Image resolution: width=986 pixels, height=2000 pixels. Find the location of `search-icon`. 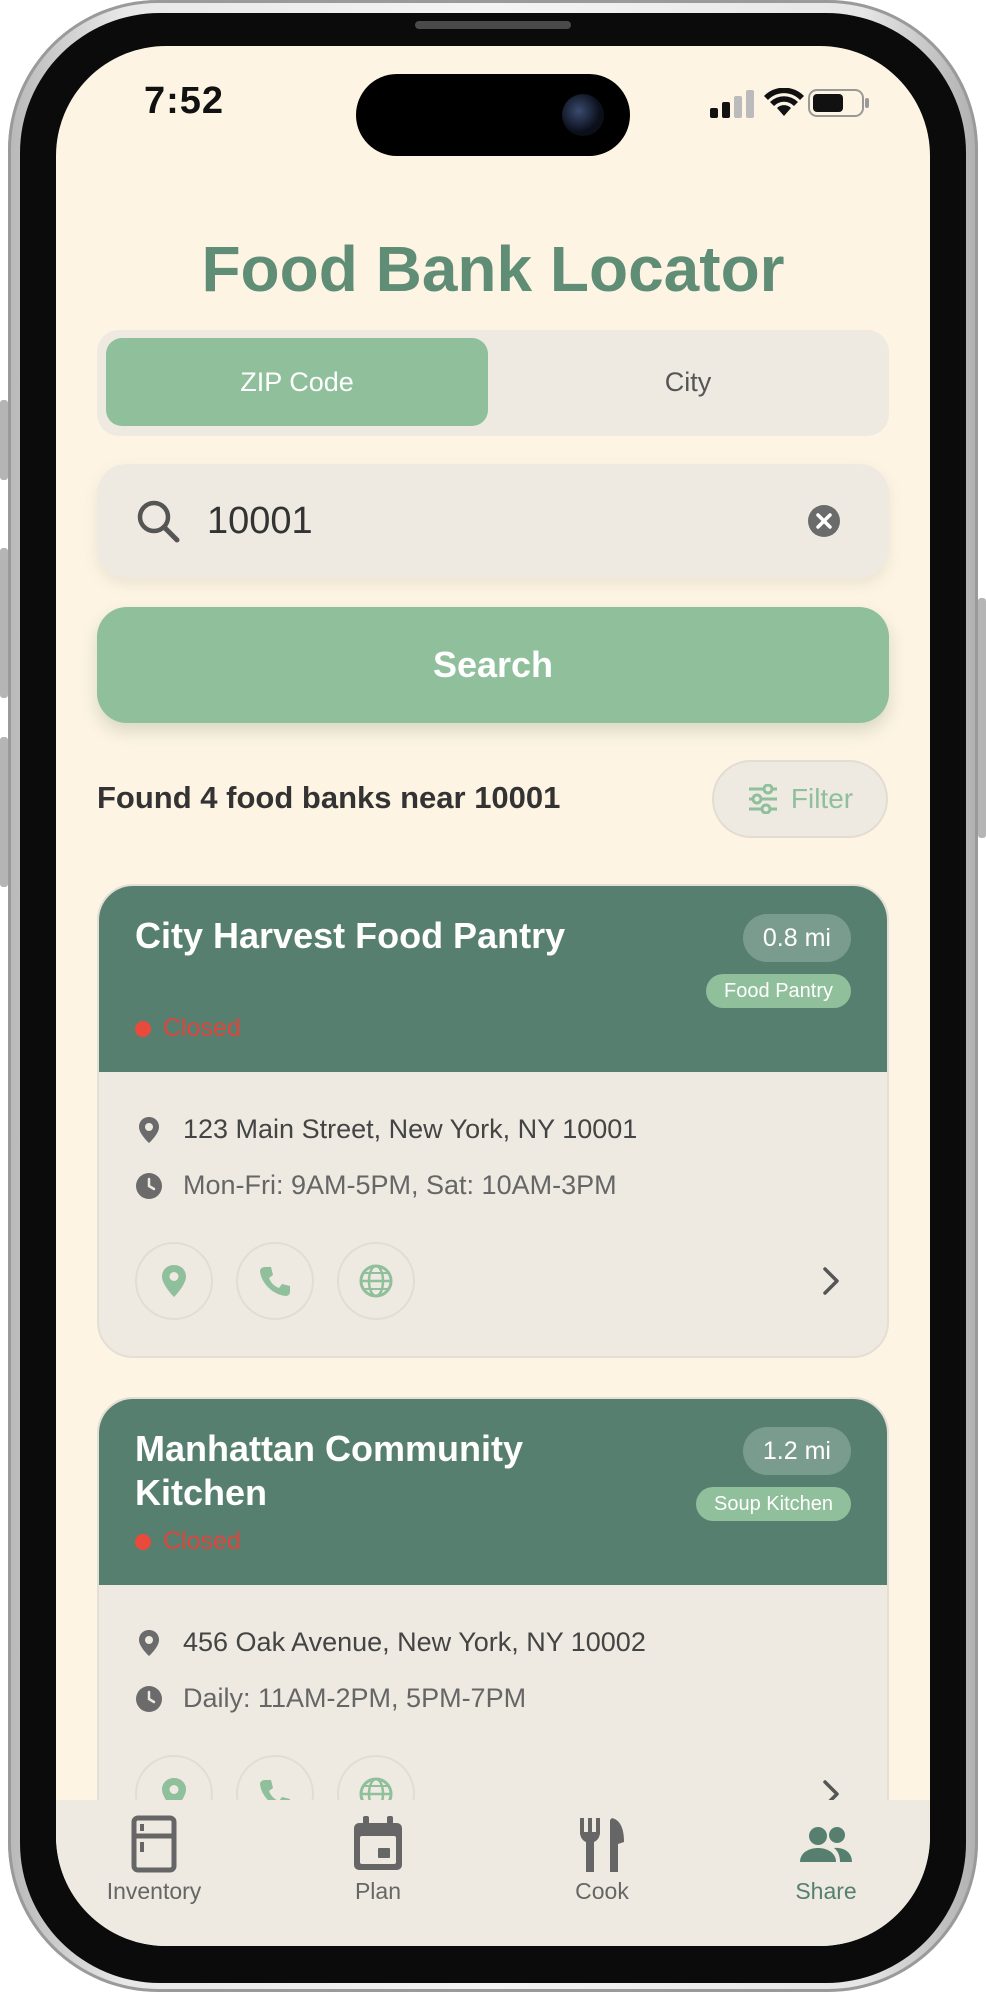

search-icon is located at coordinates (158, 521).